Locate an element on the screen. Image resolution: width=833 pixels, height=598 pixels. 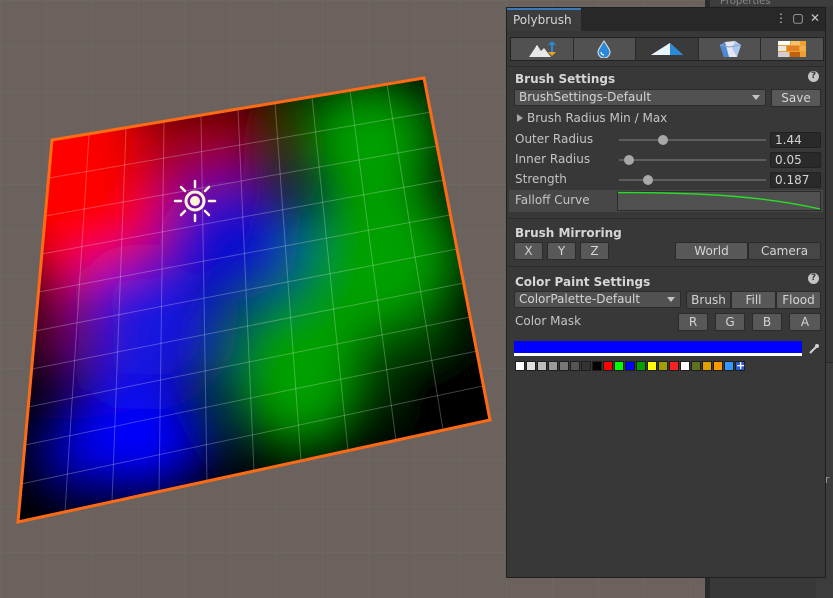
close-icon: ✕ is located at coordinates (815, 18).